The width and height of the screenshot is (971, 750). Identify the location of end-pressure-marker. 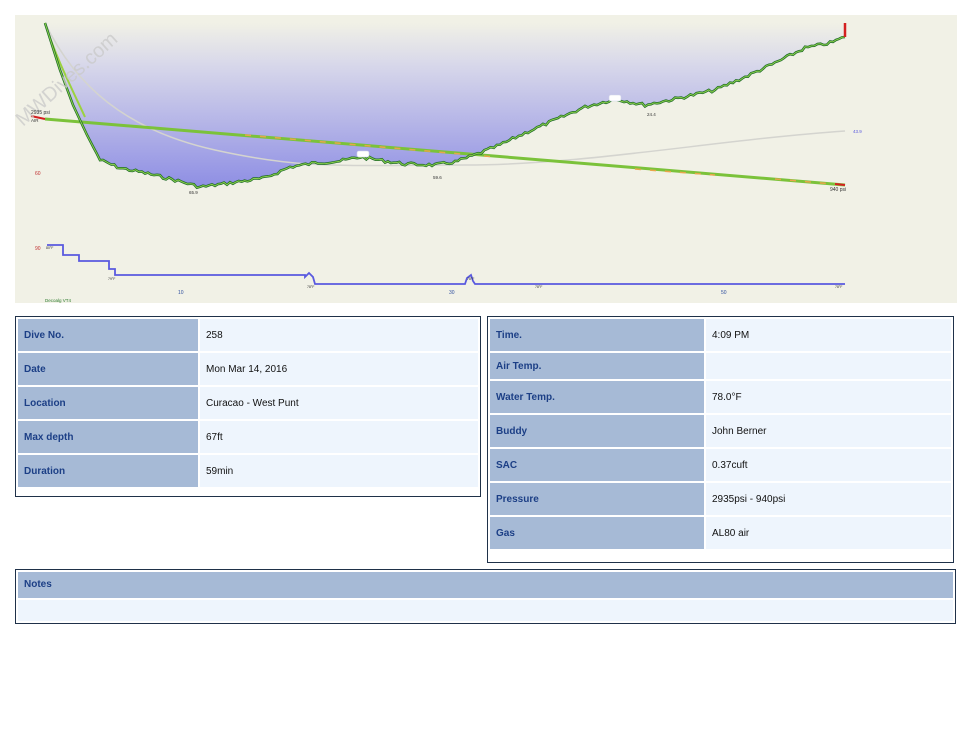
(840, 184).